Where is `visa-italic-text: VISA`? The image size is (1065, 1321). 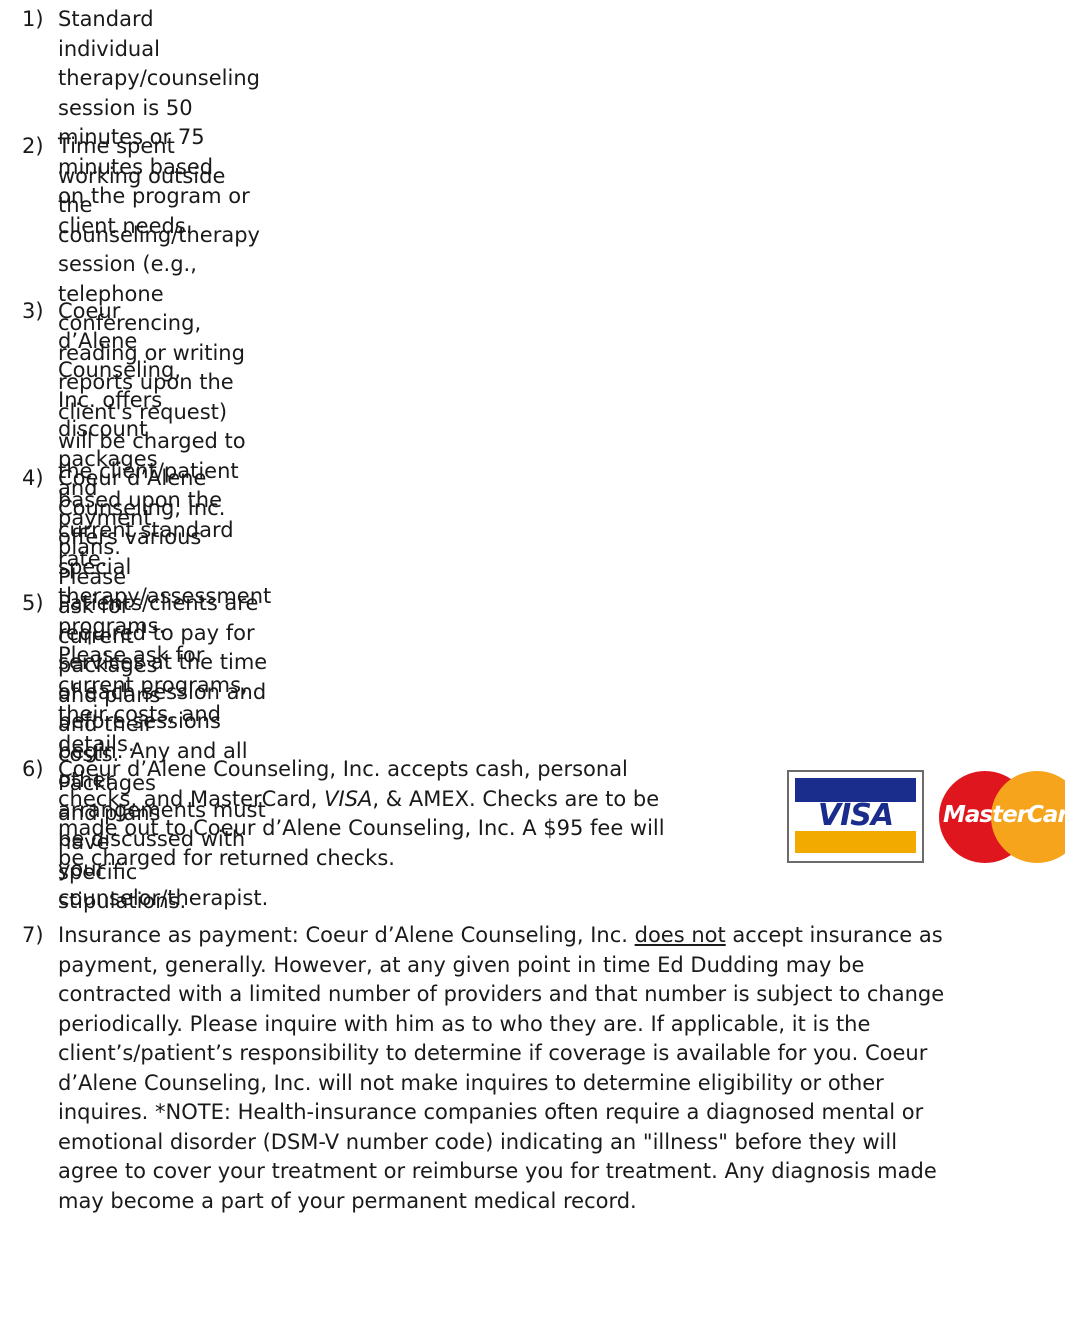
visa-italic-text: VISA is located at coordinates (348, 798).